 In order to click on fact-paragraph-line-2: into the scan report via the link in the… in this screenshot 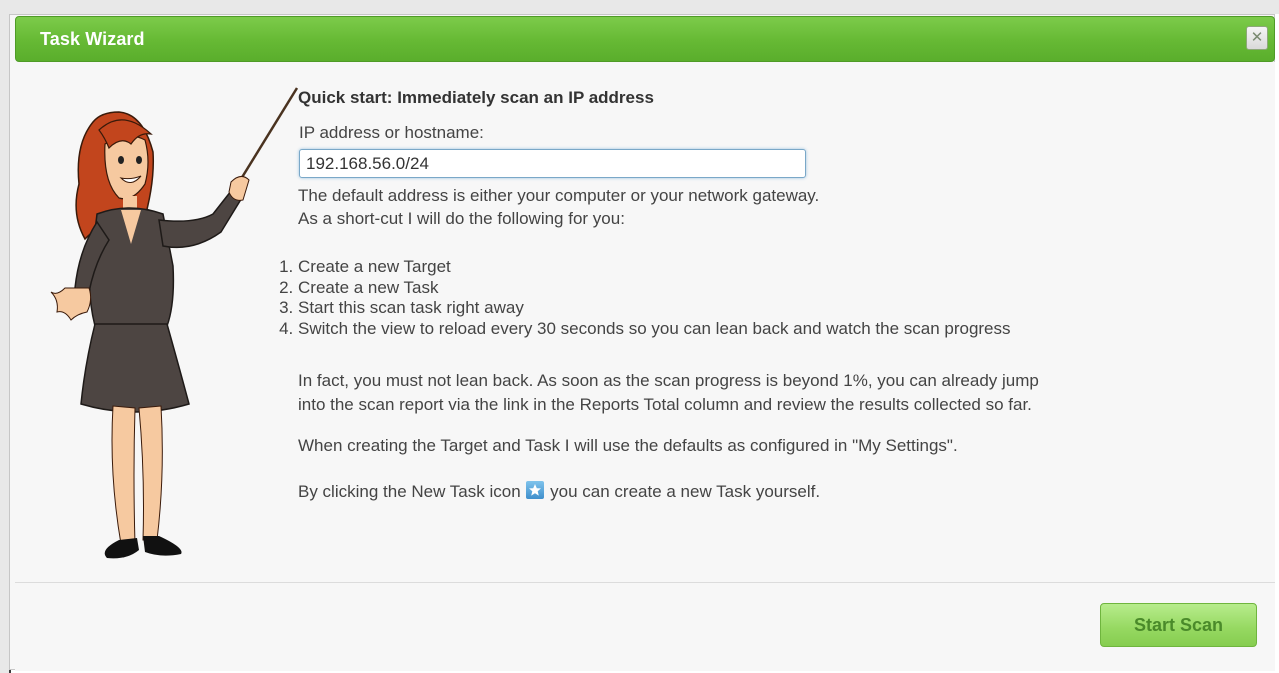, I will do `click(665, 404)`.